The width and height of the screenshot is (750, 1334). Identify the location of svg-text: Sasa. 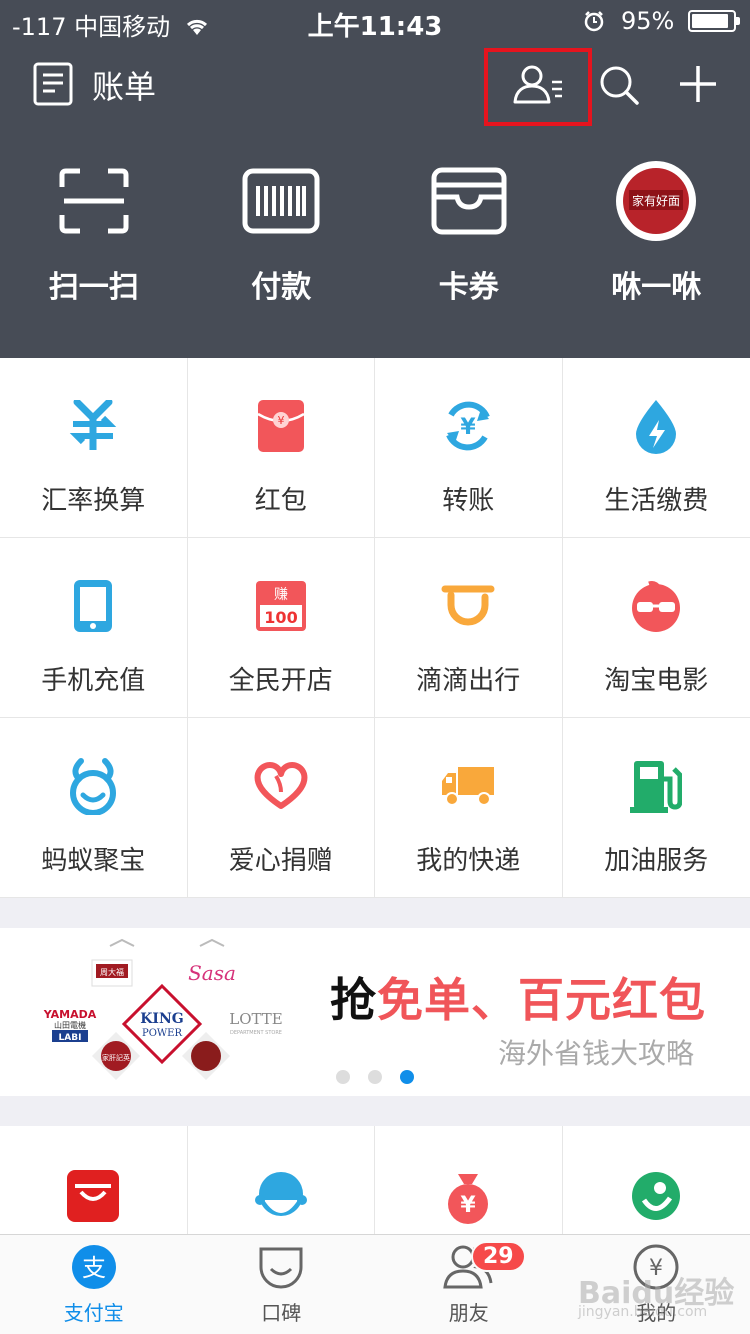
(212, 973).